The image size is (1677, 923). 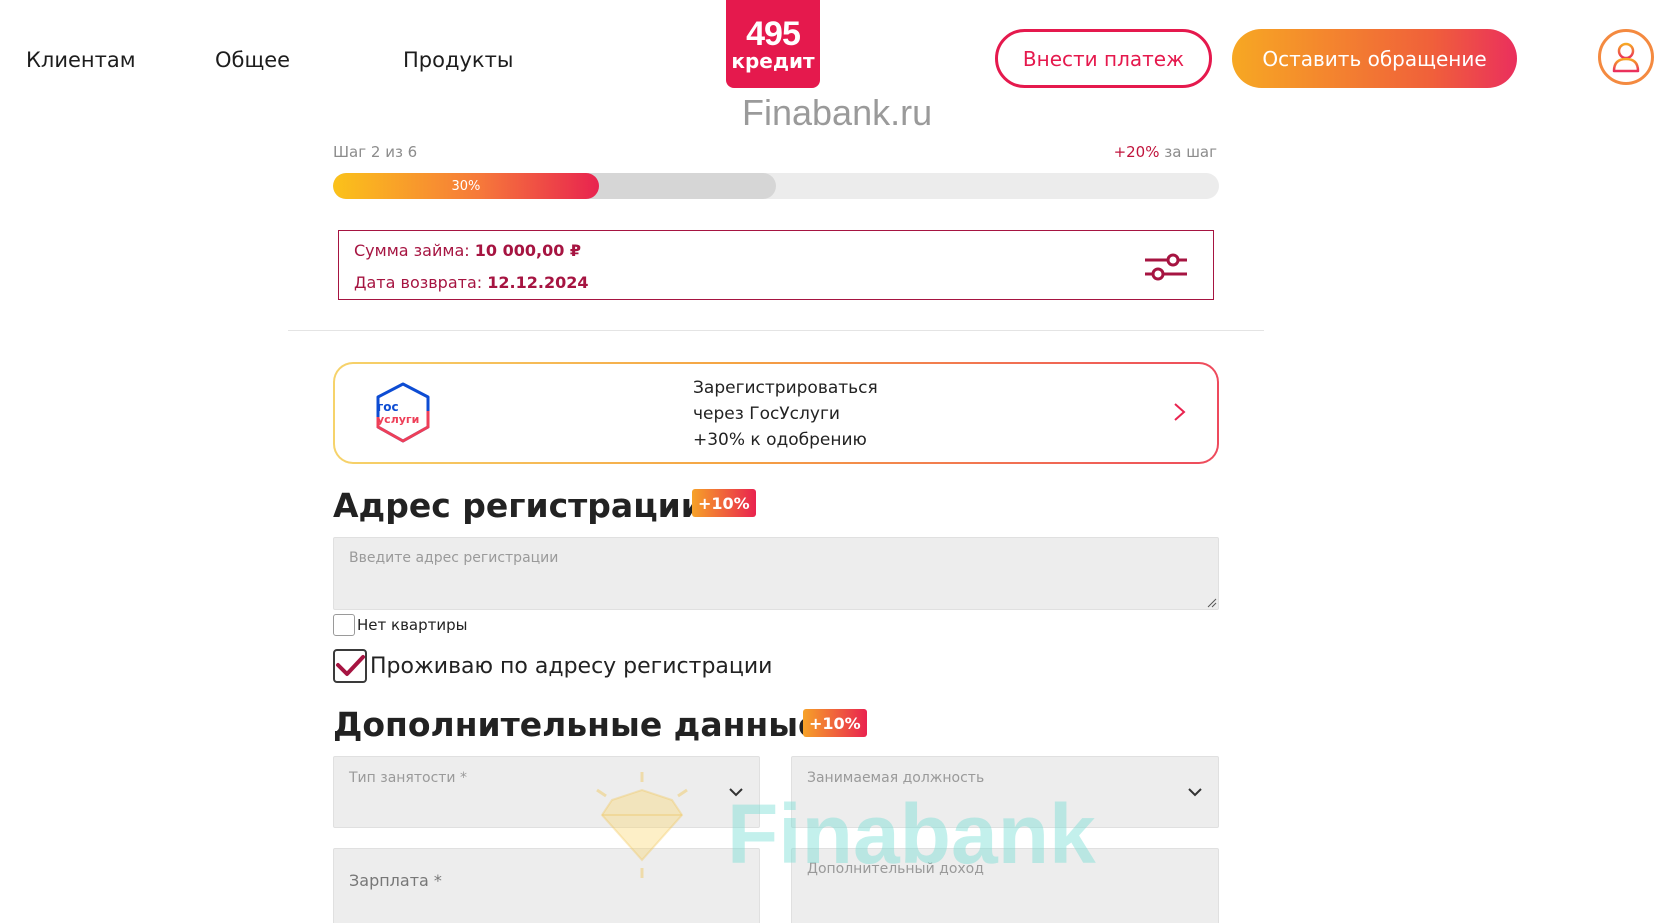 I want to click on employment-type-select: Тип занятости *, so click(x=546, y=792).